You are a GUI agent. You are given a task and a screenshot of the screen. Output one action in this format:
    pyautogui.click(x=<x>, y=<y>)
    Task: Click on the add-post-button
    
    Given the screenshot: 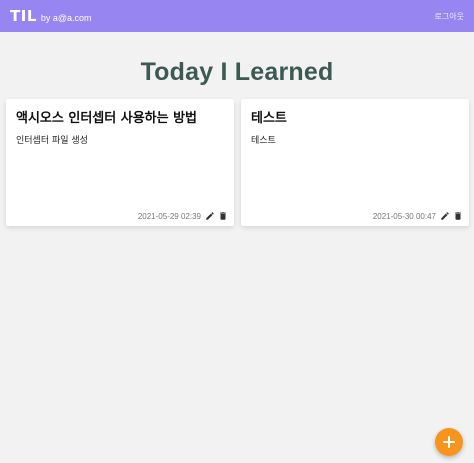 What is the action you would take?
    pyautogui.click(x=449, y=442)
    